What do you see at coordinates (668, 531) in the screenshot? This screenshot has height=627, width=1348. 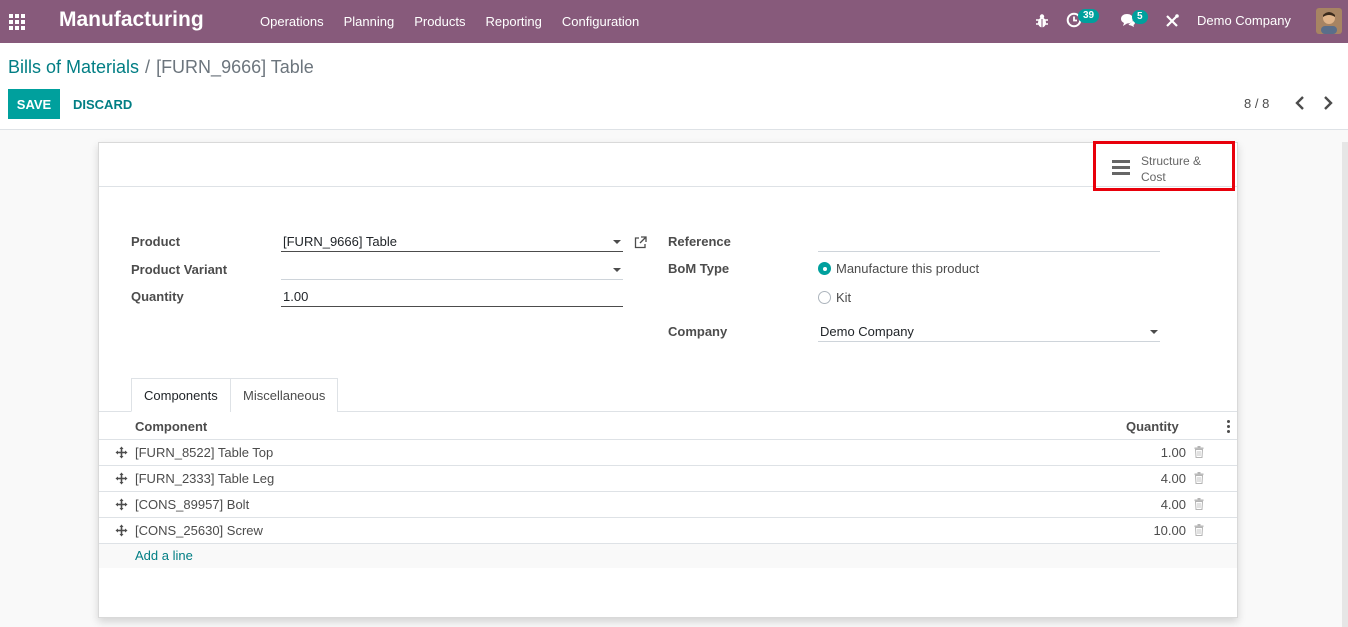 I see `table-row: [CONS_25630] Screw 10.00` at bounding box center [668, 531].